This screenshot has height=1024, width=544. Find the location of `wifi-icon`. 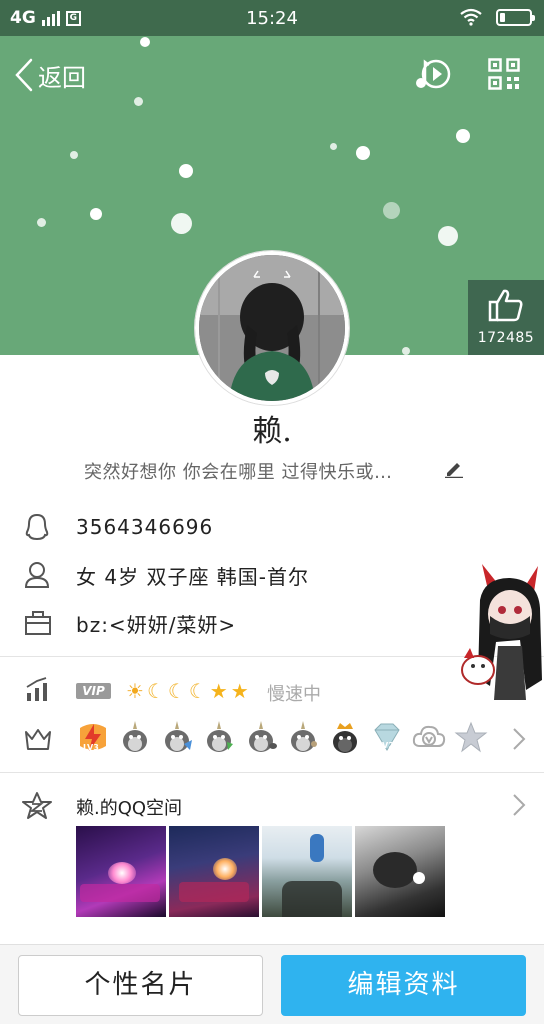

wifi-icon is located at coordinates (471, 17).